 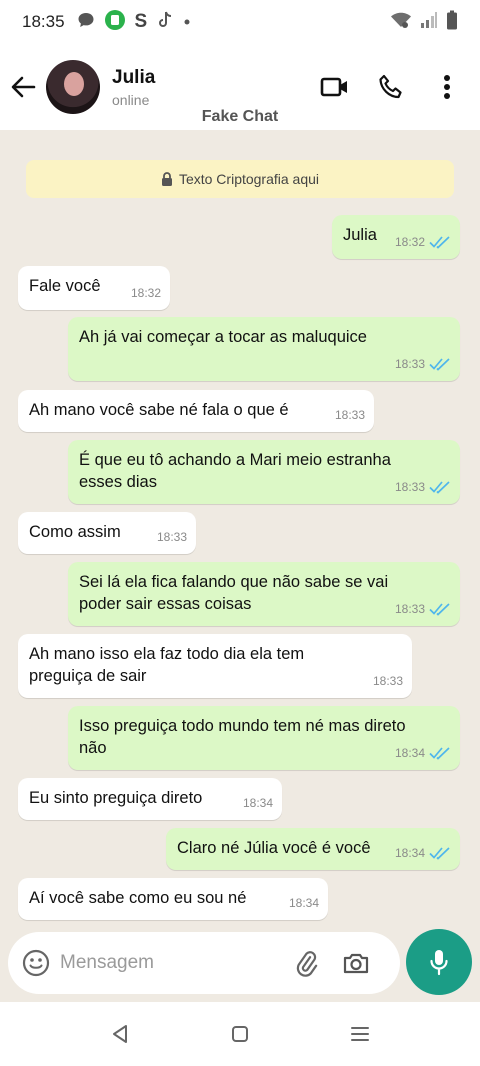 I want to click on voice-call-button, so click(x=391, y=87).